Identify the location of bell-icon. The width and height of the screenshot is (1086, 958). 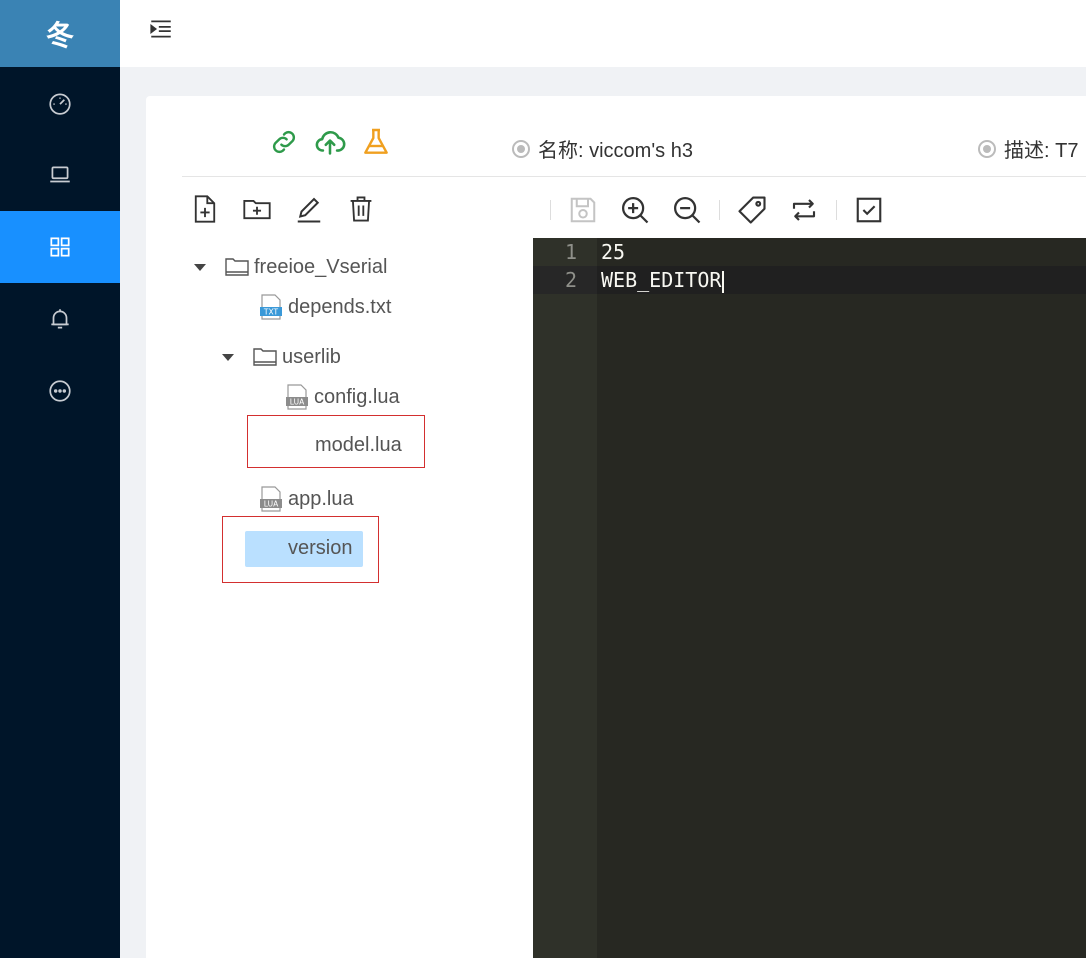
(60, 319).